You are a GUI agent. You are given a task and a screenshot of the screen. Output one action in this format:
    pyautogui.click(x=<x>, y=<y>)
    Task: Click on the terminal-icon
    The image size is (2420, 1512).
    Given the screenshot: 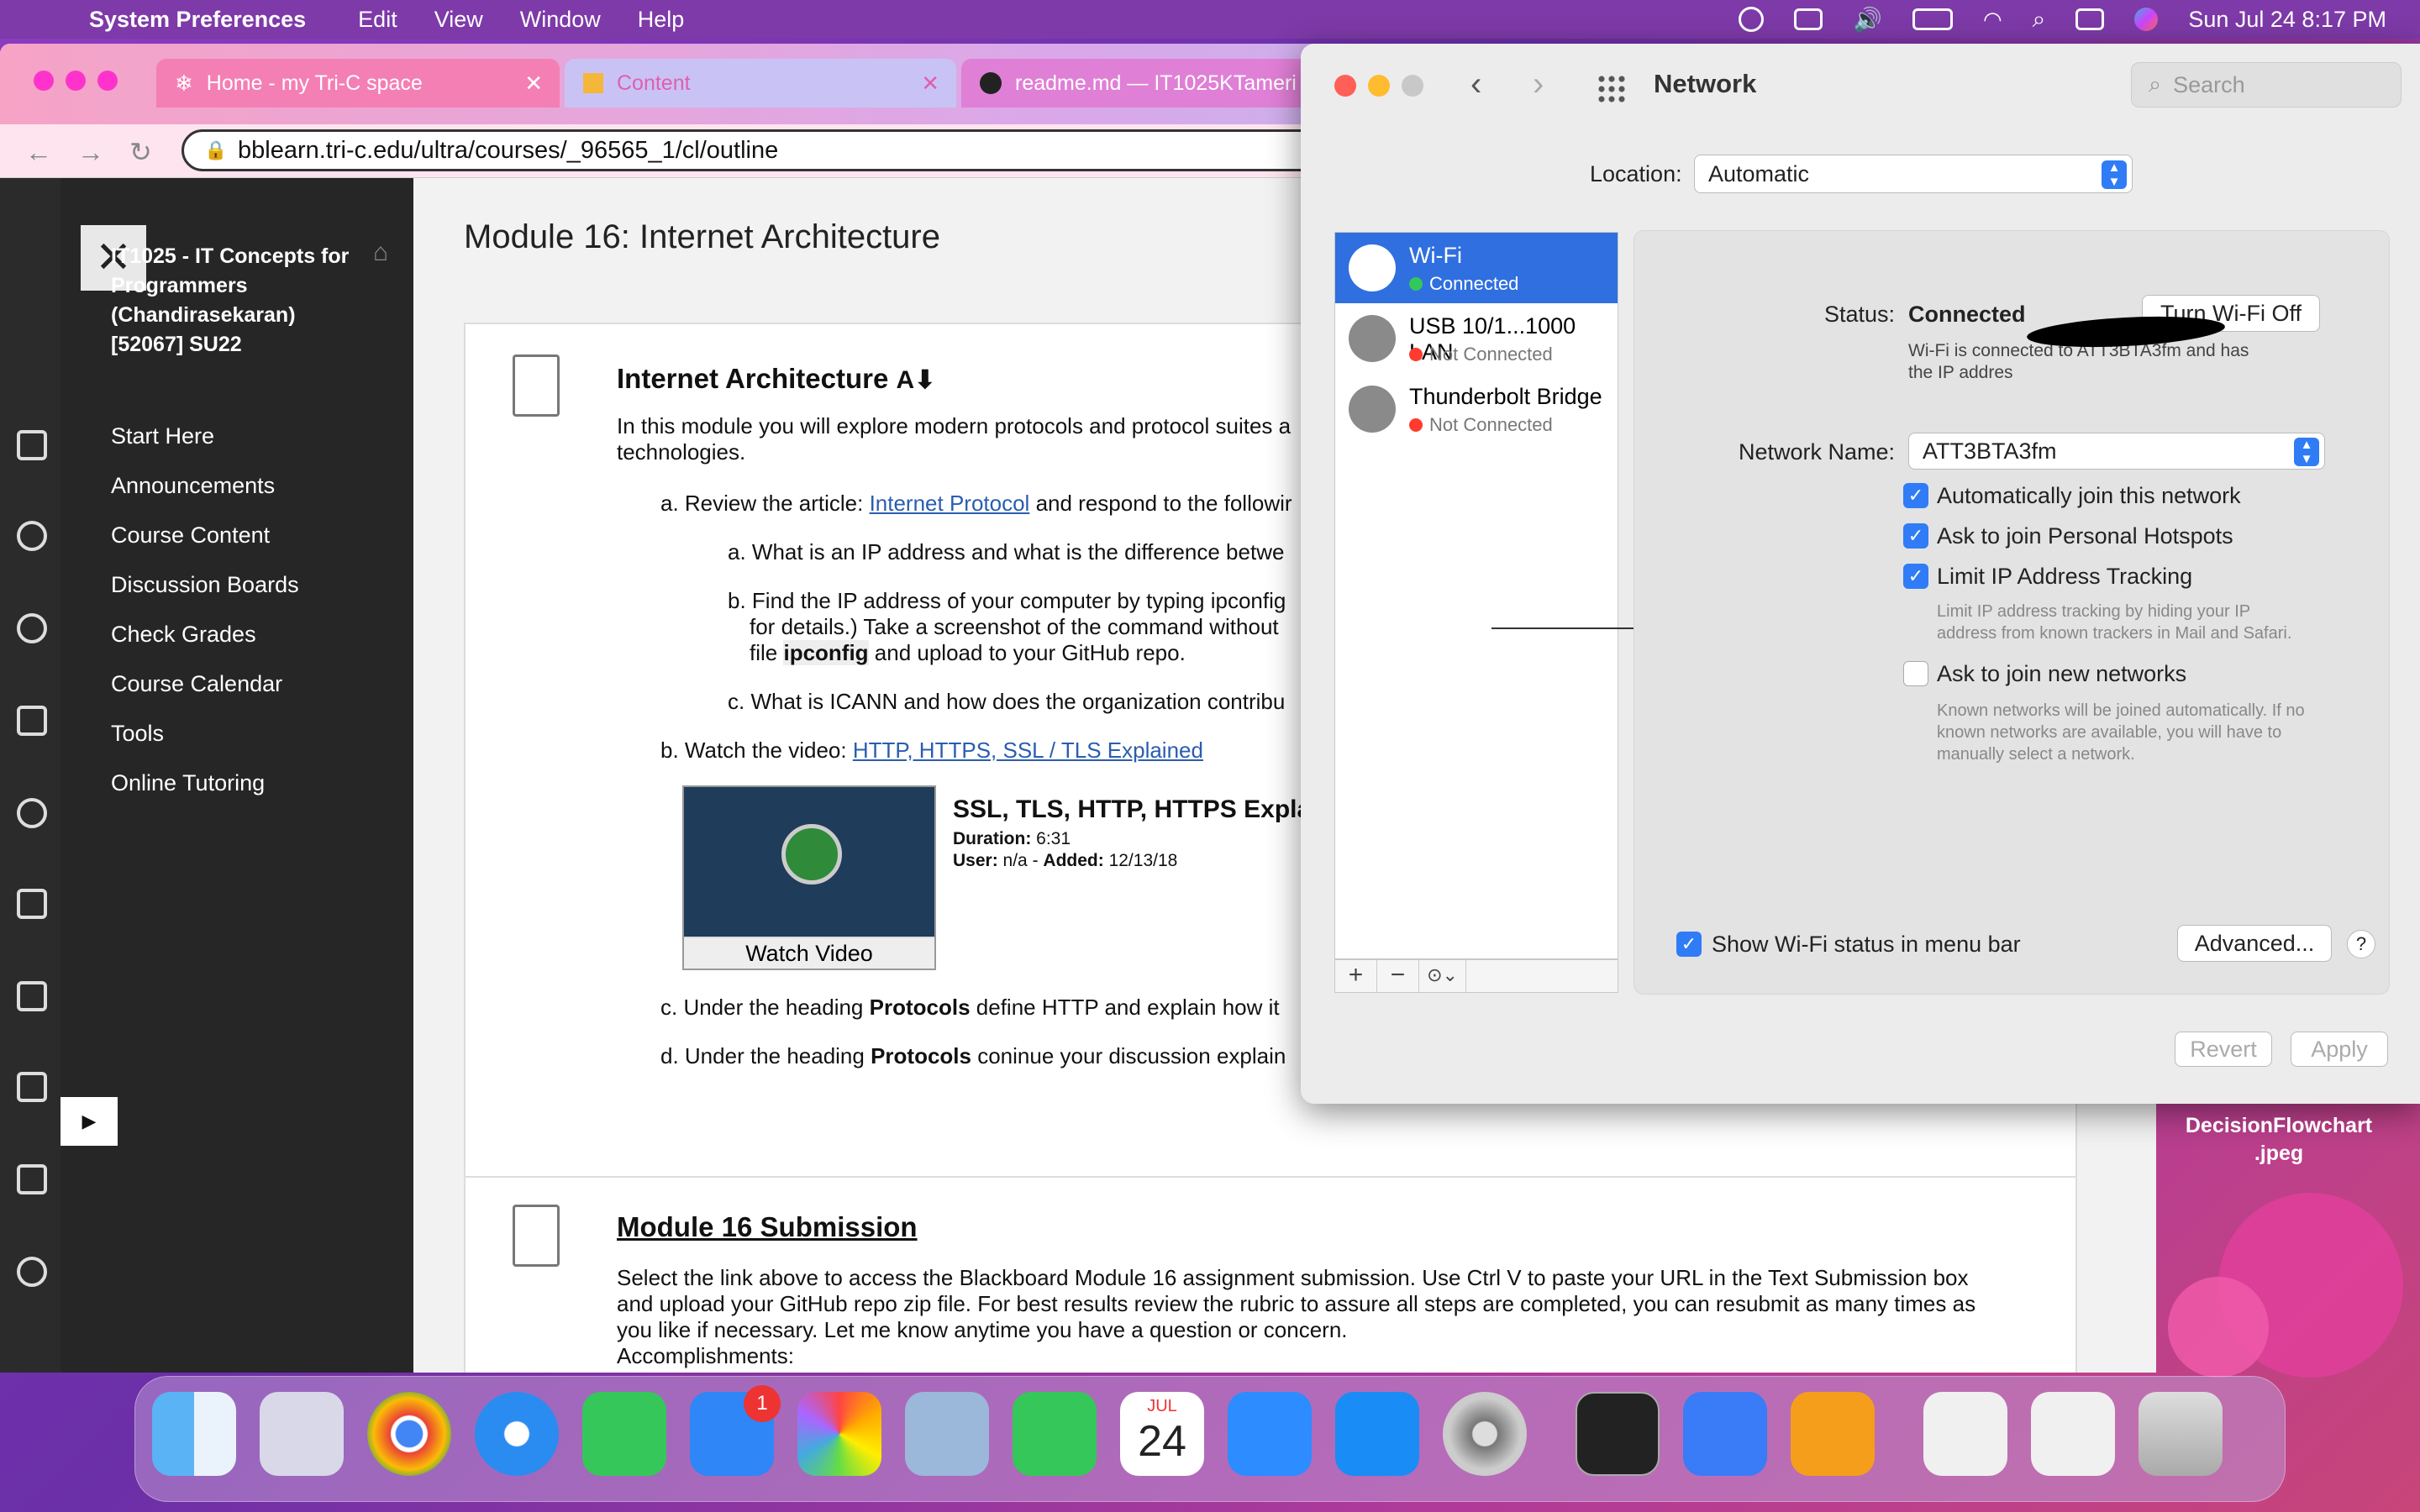 What is the action you would take?
    pyautogui.click(x=1618, y=1434)
    